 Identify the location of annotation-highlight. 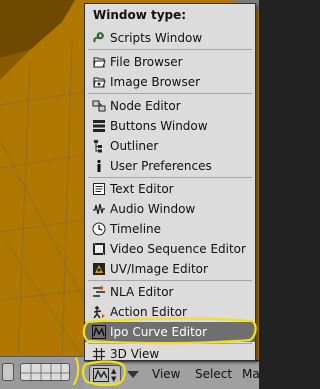
(165, 352).